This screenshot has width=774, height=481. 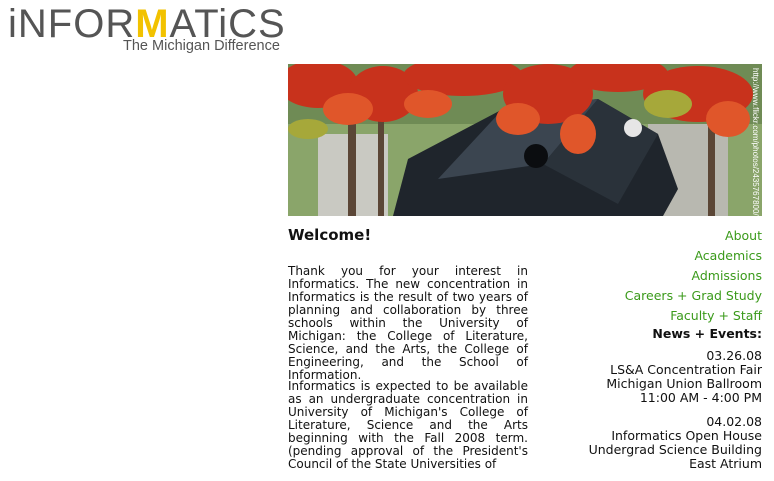 What do you see at coordinates (693, 256) in the screenshot?
I see `nav-academics-link: Academics` at bounding box center [693, 256].